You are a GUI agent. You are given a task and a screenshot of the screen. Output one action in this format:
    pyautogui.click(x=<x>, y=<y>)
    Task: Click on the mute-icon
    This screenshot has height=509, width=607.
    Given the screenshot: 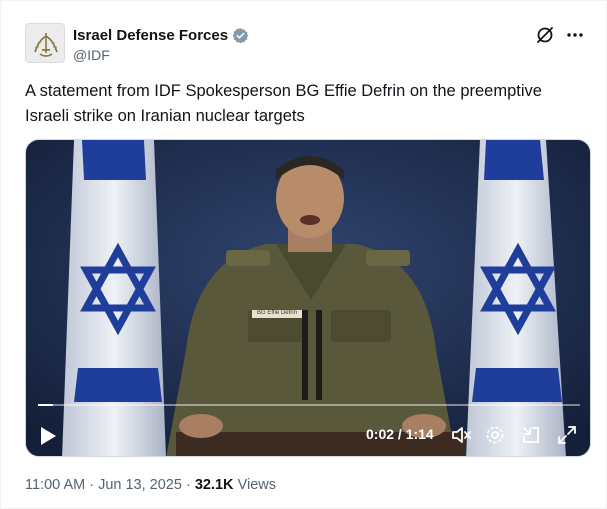 What is the action you would take?
    pyautogui.click(x=461, y=435)
    